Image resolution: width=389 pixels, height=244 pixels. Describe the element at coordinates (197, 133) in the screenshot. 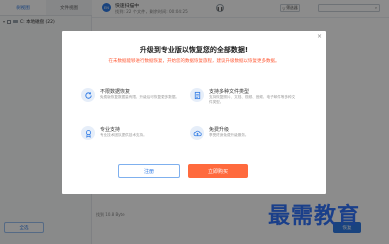

I see `upgrade-icon` at that location.